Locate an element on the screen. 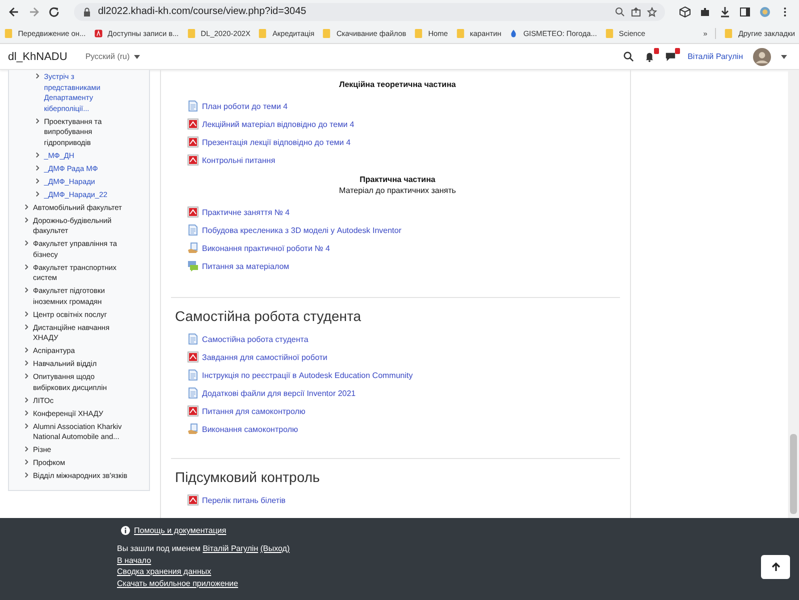 The image size is (799, 600). lock-icon is located at coordinates (87, 11).